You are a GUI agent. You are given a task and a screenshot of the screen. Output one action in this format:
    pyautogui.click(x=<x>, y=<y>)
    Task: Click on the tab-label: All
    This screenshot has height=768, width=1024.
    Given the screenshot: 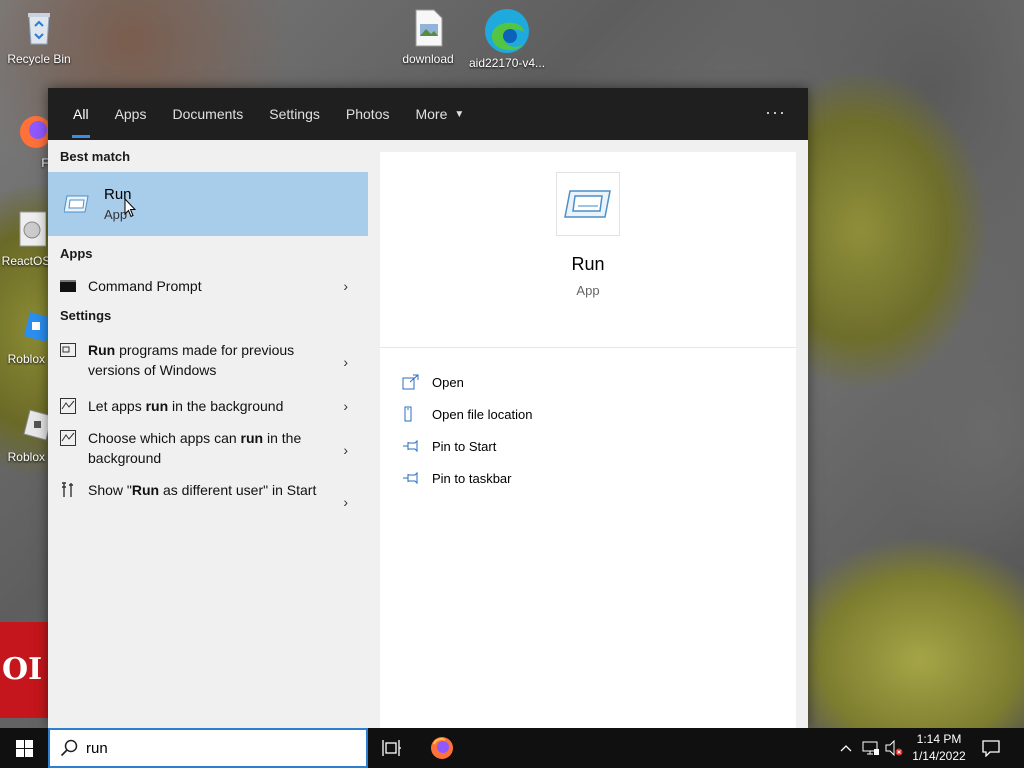 What is the action you would take?
    pyautogui.click(x=81, y=114)
    